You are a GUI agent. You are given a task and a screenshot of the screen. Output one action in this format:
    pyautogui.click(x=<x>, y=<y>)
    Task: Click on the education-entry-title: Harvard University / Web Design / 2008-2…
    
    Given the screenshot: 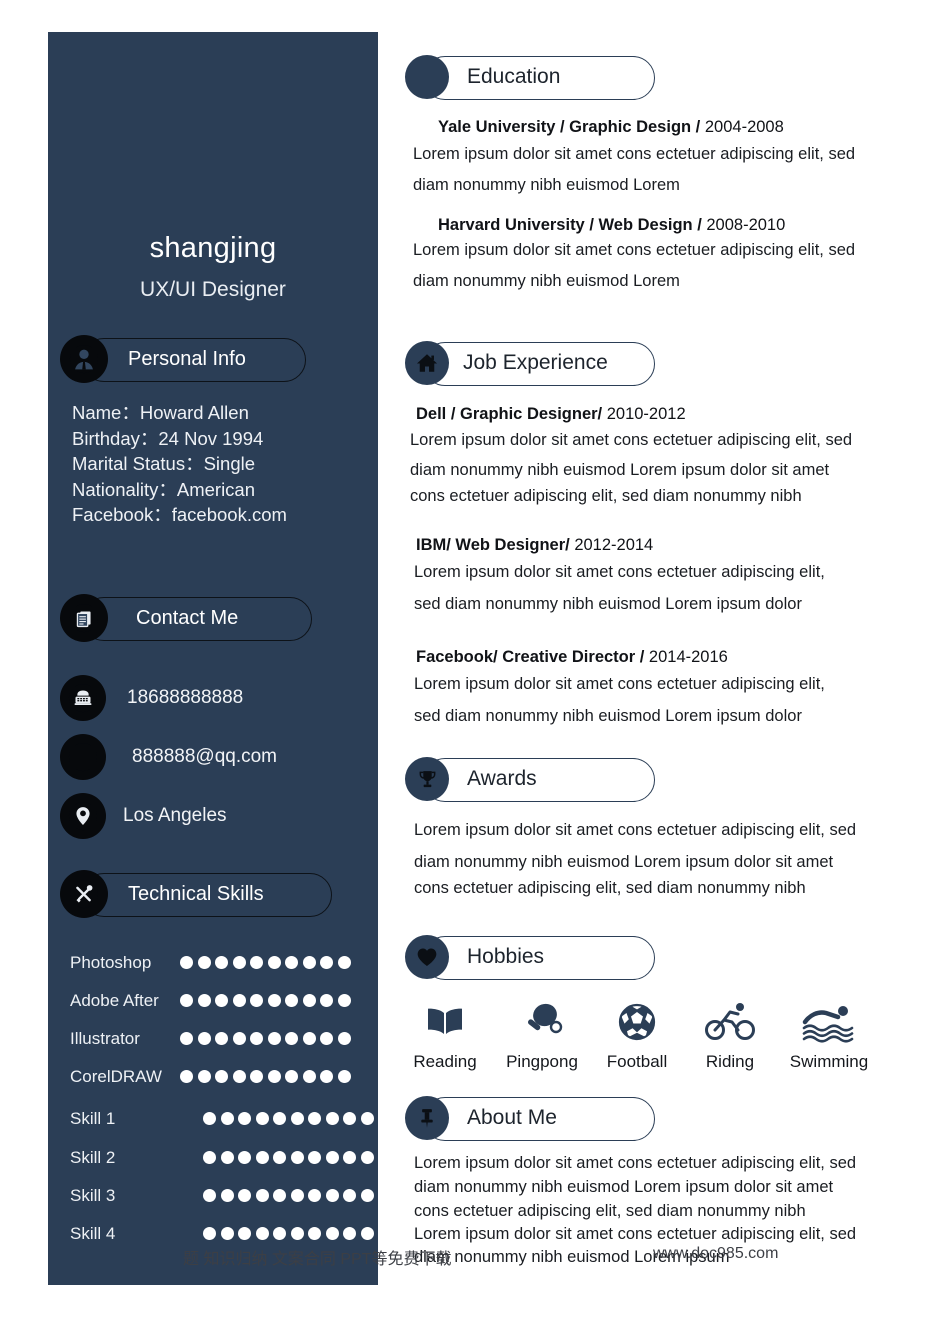 What is the action you would take?
    pyautogui.click(x=611, y=225)
    